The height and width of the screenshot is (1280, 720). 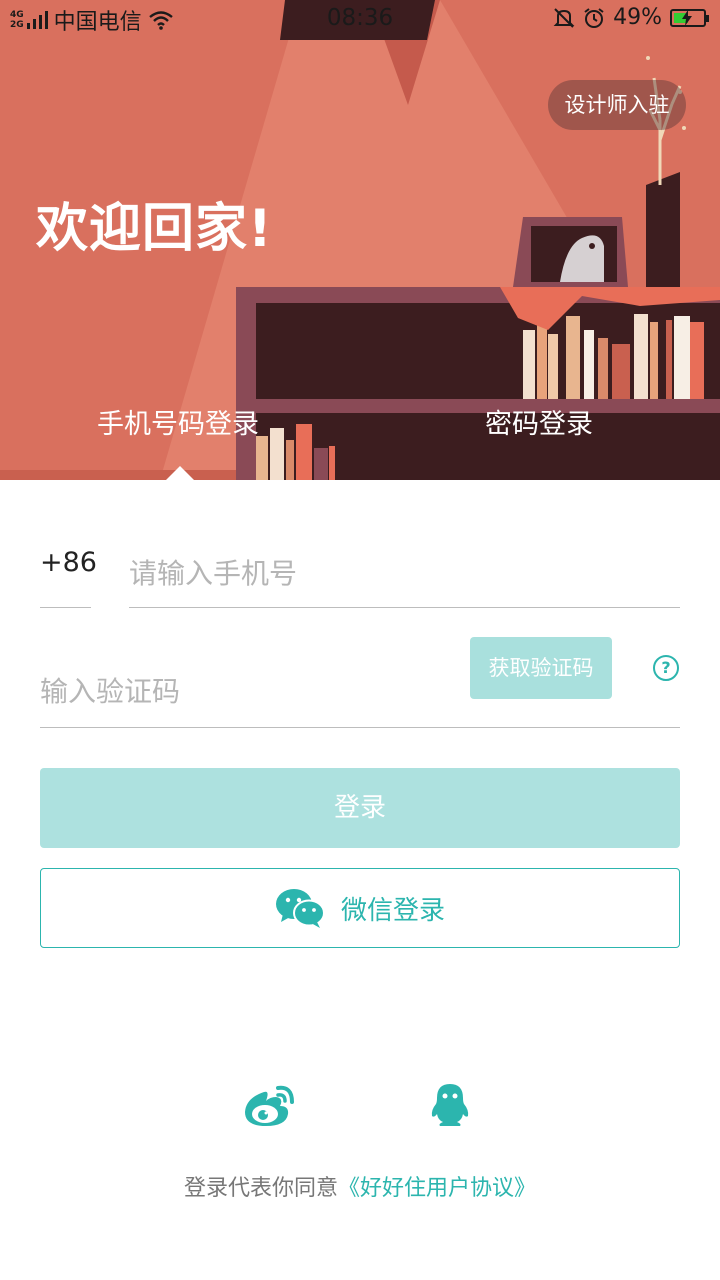 What do you see at coordinates (539, 421) in the screenshot?
I see `tab-password-login: 密码登录` at bounding box center [539, 421].